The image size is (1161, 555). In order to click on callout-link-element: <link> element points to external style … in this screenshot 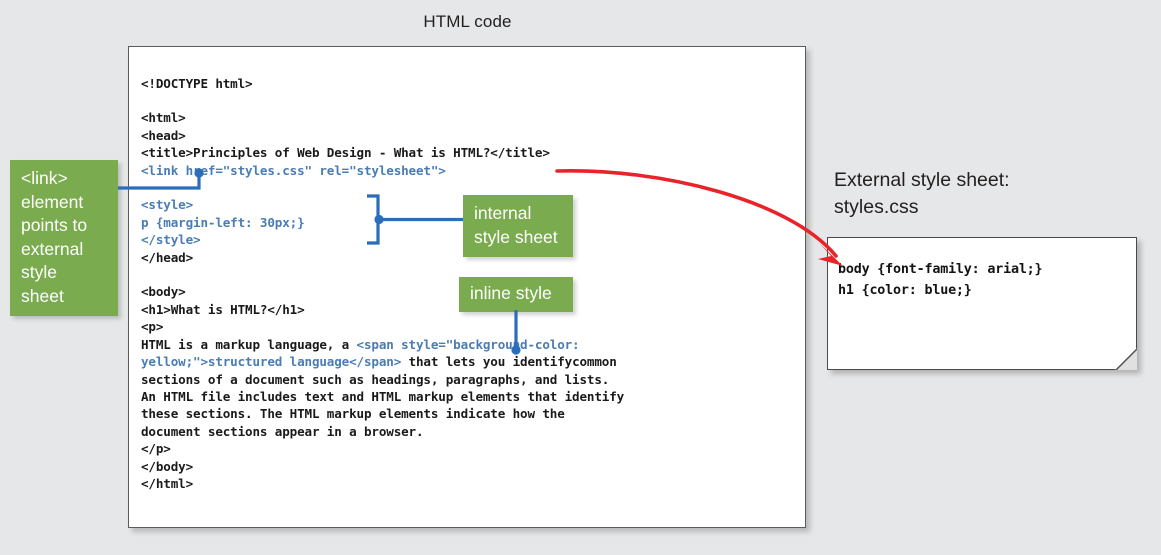, I will do `click(64, 238)`.